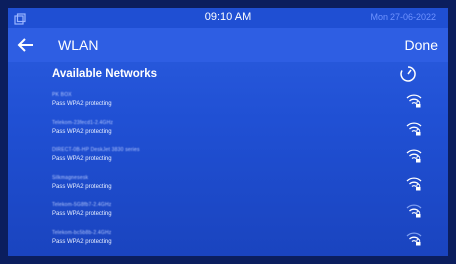 This screenshot has height=264, width=456. I want to click on network-name: Silkmagnesesk, so click(70, 177).